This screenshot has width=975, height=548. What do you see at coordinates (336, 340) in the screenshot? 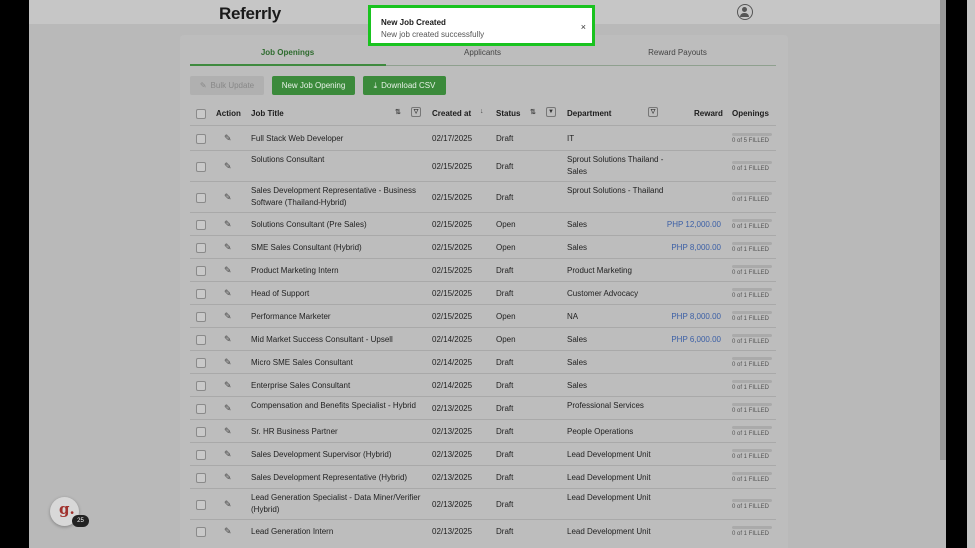
I see `job-title-cell: Mid Market Success Consultant - Upsell` at bounding box center [336, 340].